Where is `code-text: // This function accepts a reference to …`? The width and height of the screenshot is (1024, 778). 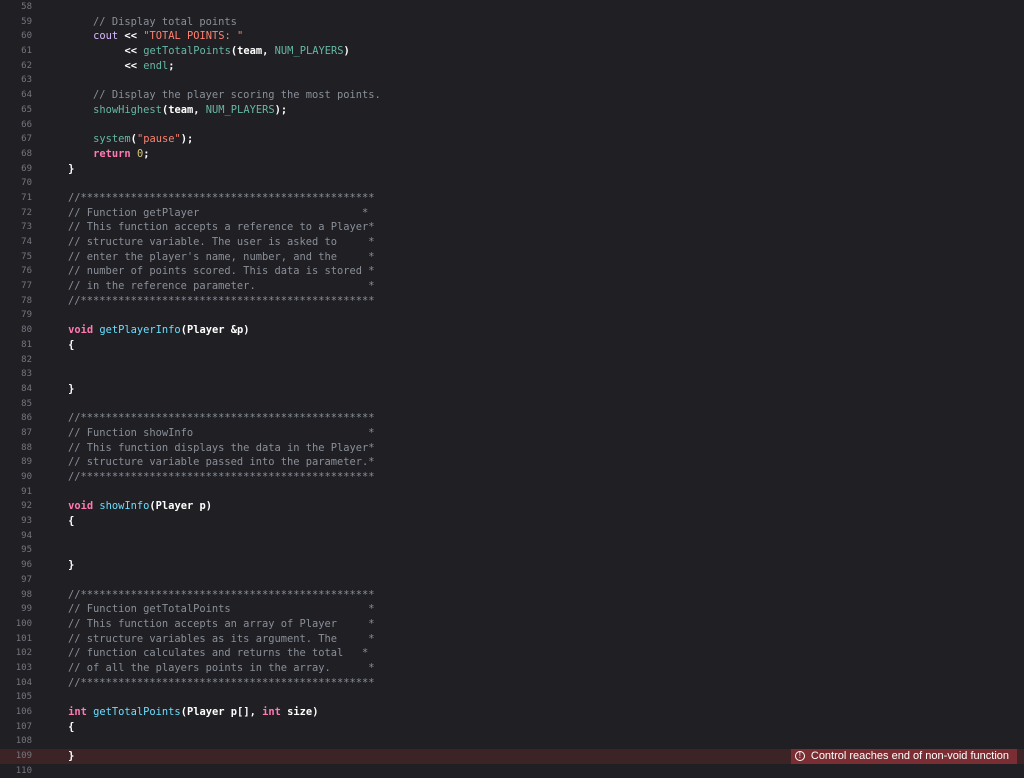 code-text: // This function accepts a reference to … is located at coordinates (533, 227).